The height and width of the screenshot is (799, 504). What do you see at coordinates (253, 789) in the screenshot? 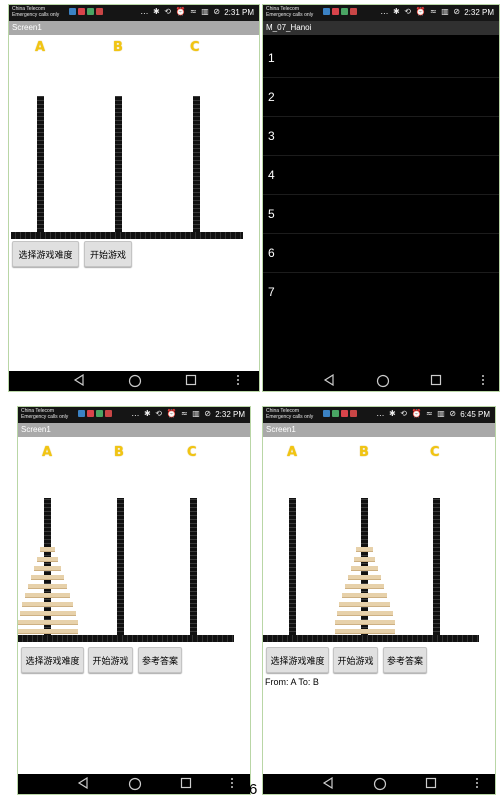
I see `page-number: 6` at bounding box center [253, 789].